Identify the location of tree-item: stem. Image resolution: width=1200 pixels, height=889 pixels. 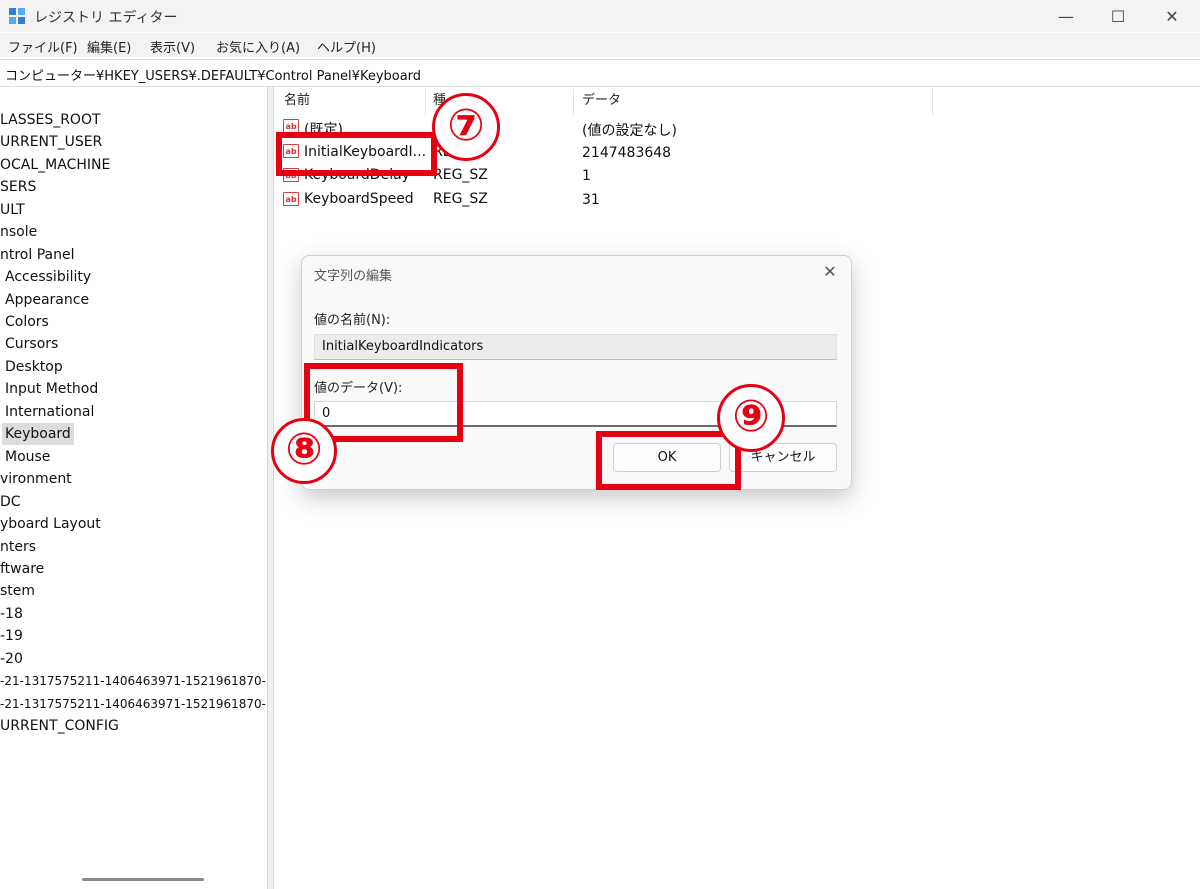
(17, 591).